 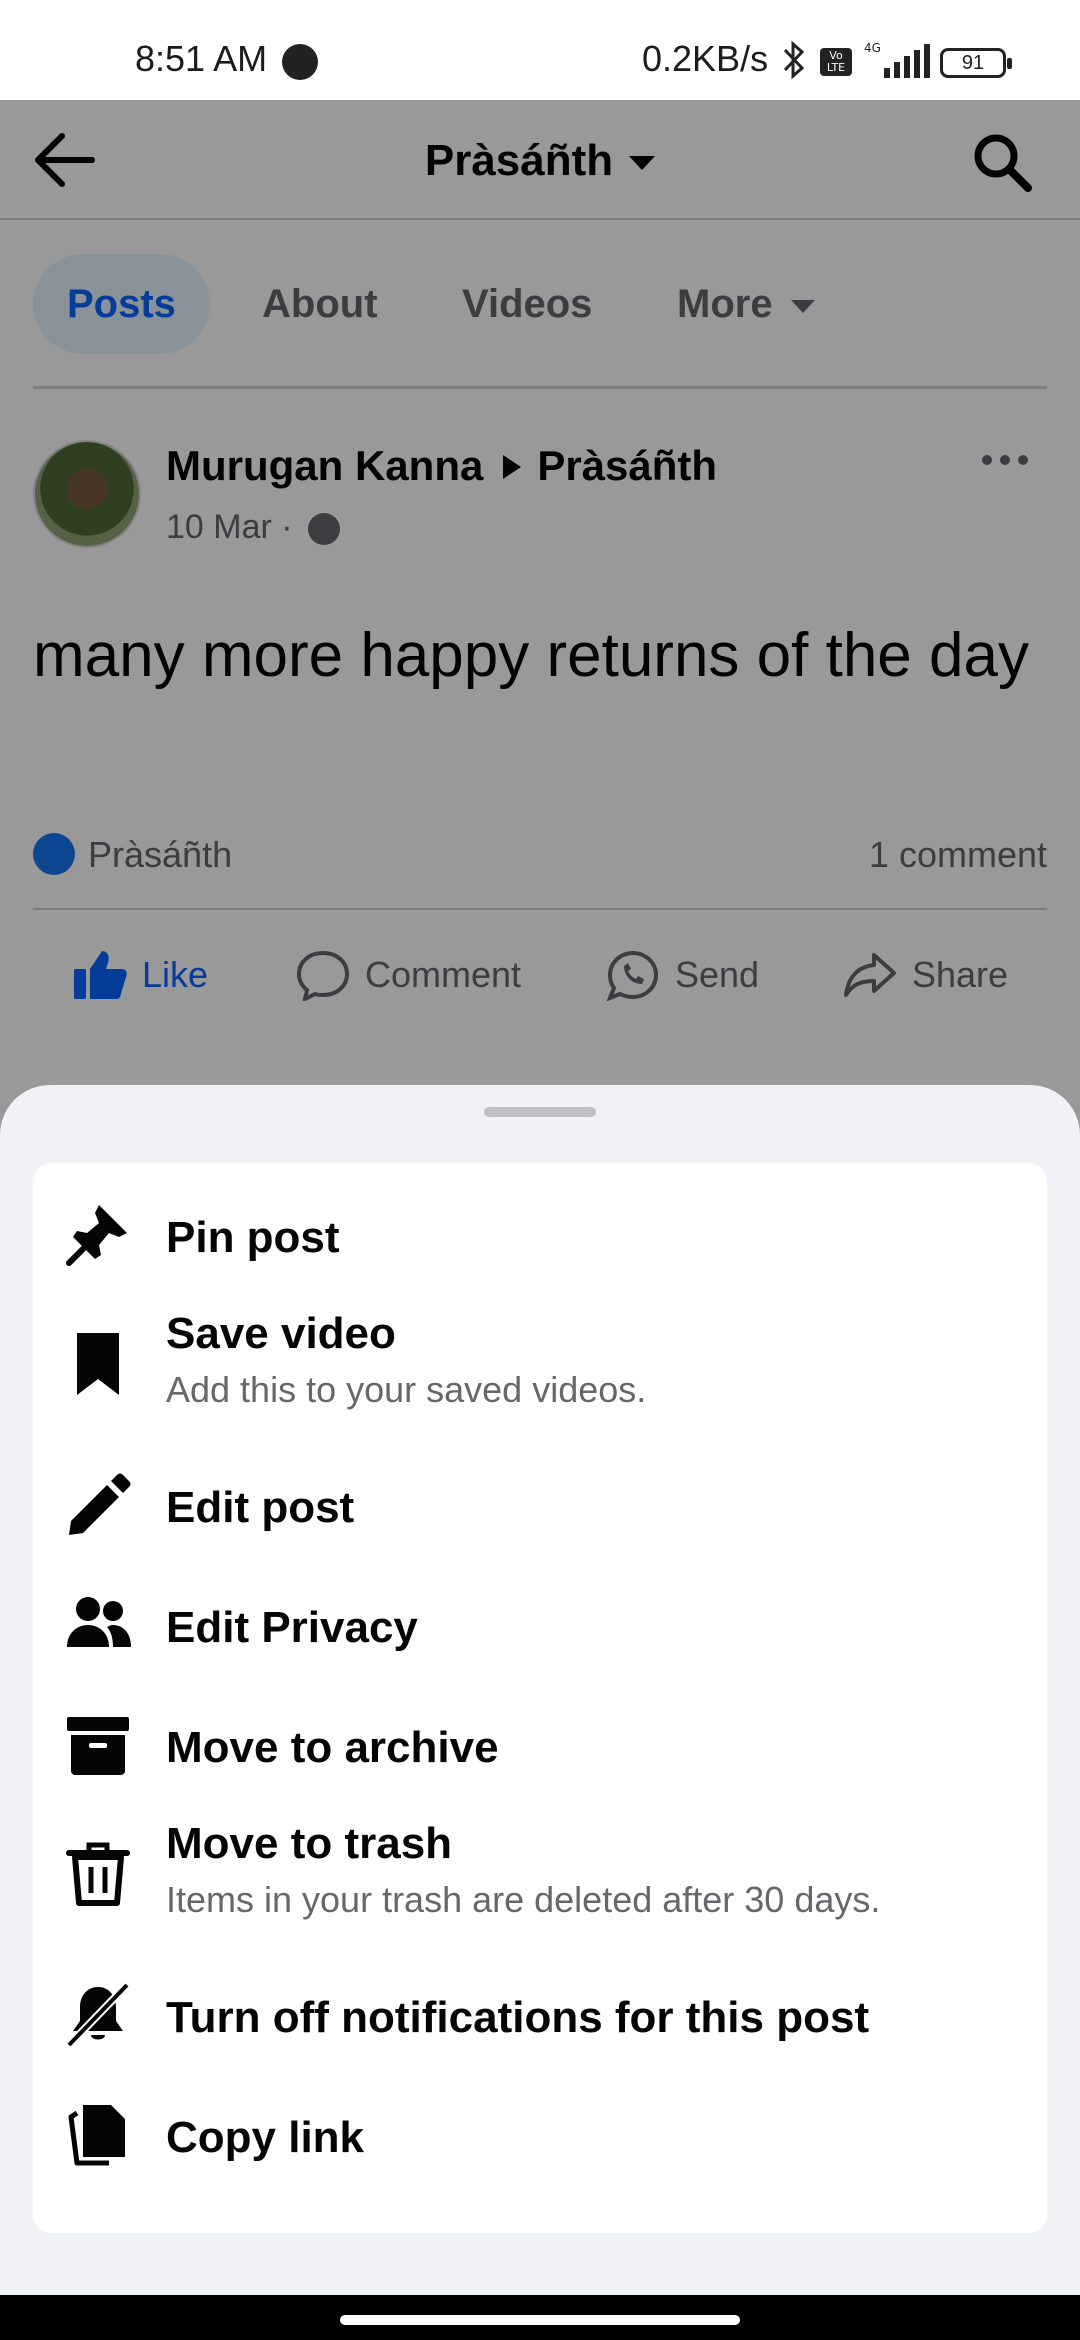 What do you see at coordinates (98, 1874) in the screenshot?
I see `trash-icon` at bounding box center [98, 1874].